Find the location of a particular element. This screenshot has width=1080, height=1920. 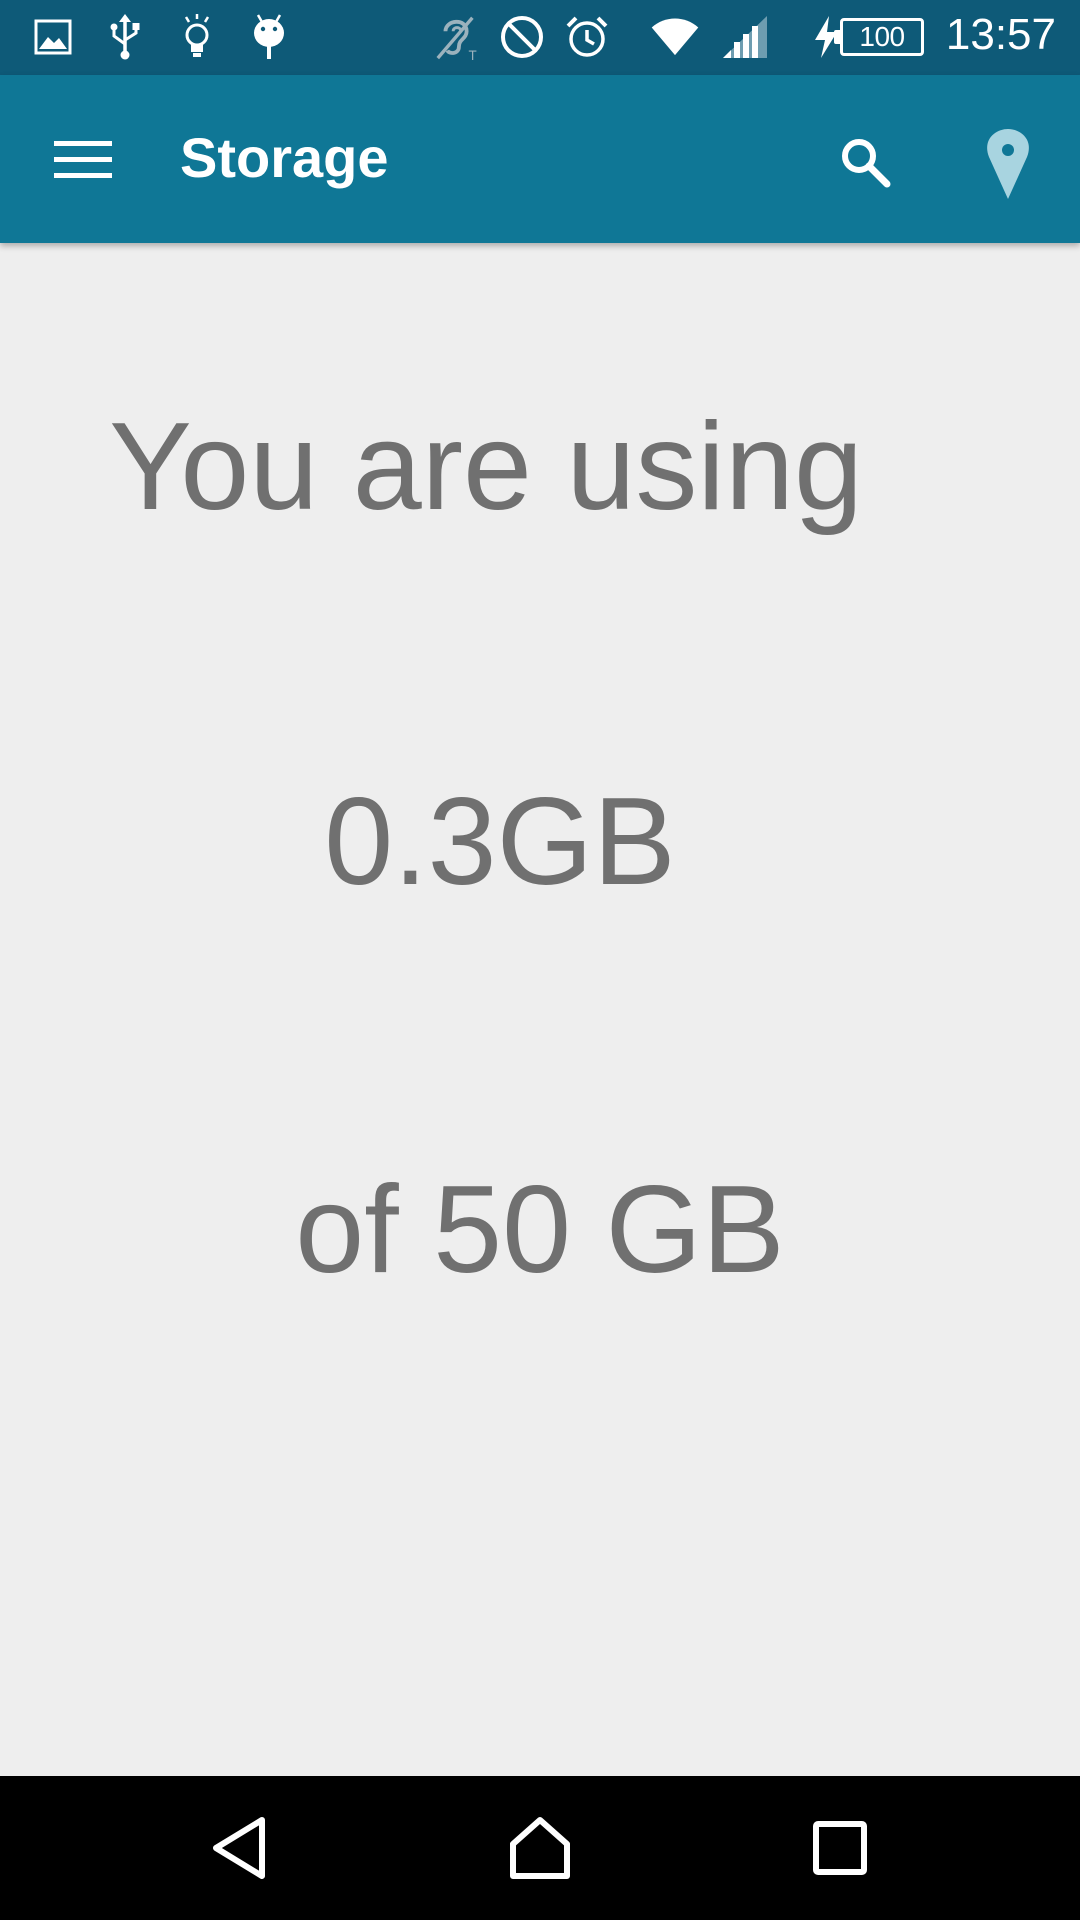

cellular-signal-icon is located at coordinates (745, 37).